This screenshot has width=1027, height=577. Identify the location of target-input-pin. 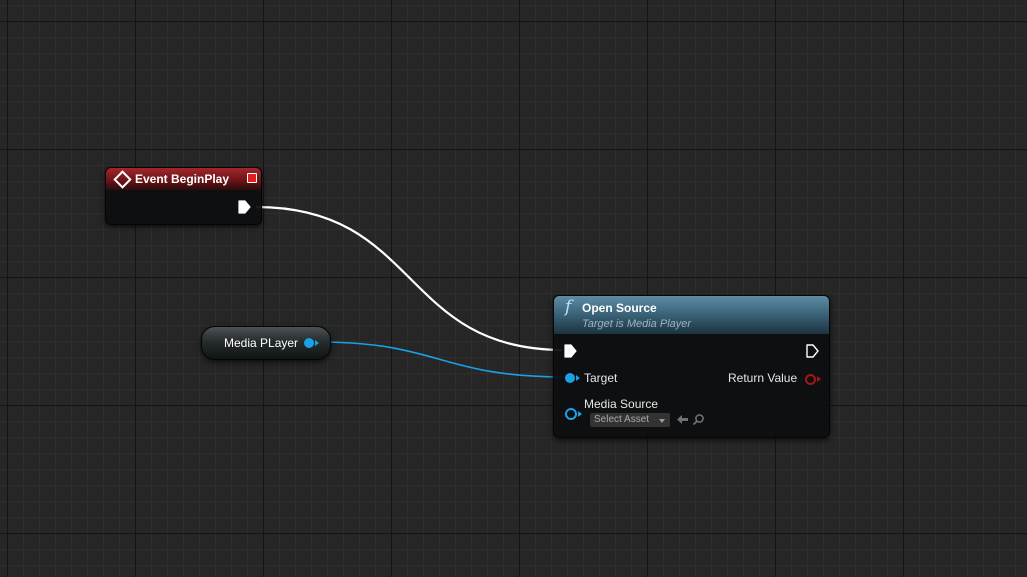
(572, 378).